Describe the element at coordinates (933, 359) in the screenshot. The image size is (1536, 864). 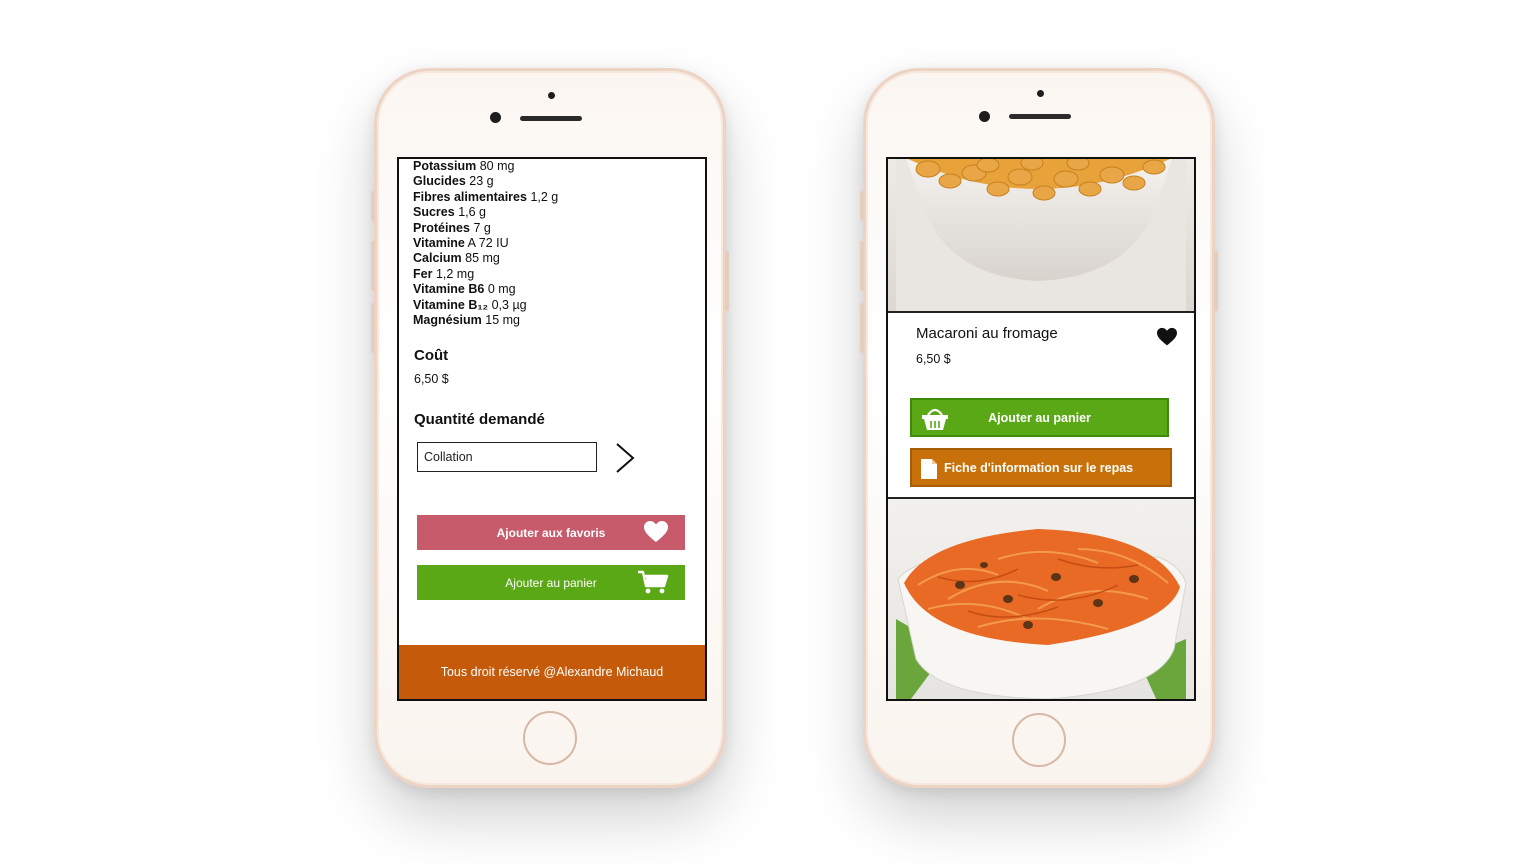
I see `meal-price: 6,50 $` at that location.